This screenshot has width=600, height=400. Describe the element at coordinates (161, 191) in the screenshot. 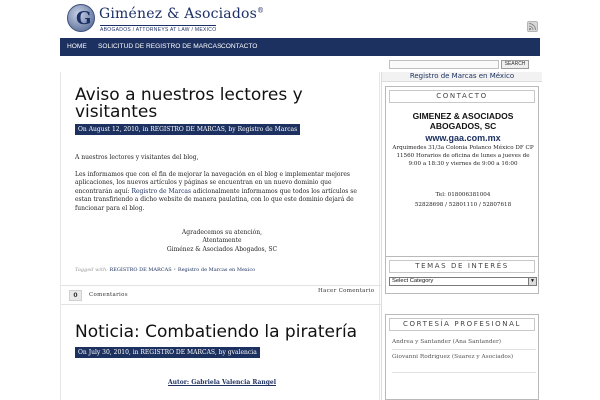

I see `registro-link: Registro de Marcas` at that location.